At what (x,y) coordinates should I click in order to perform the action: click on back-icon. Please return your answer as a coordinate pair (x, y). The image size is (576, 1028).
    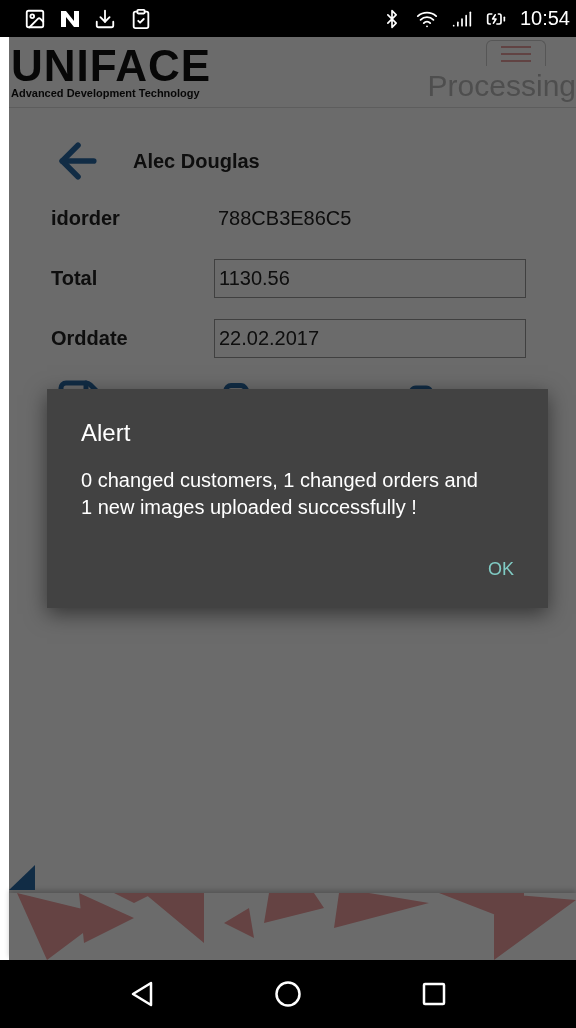
    Looking at the image, I should click on (142, 994).